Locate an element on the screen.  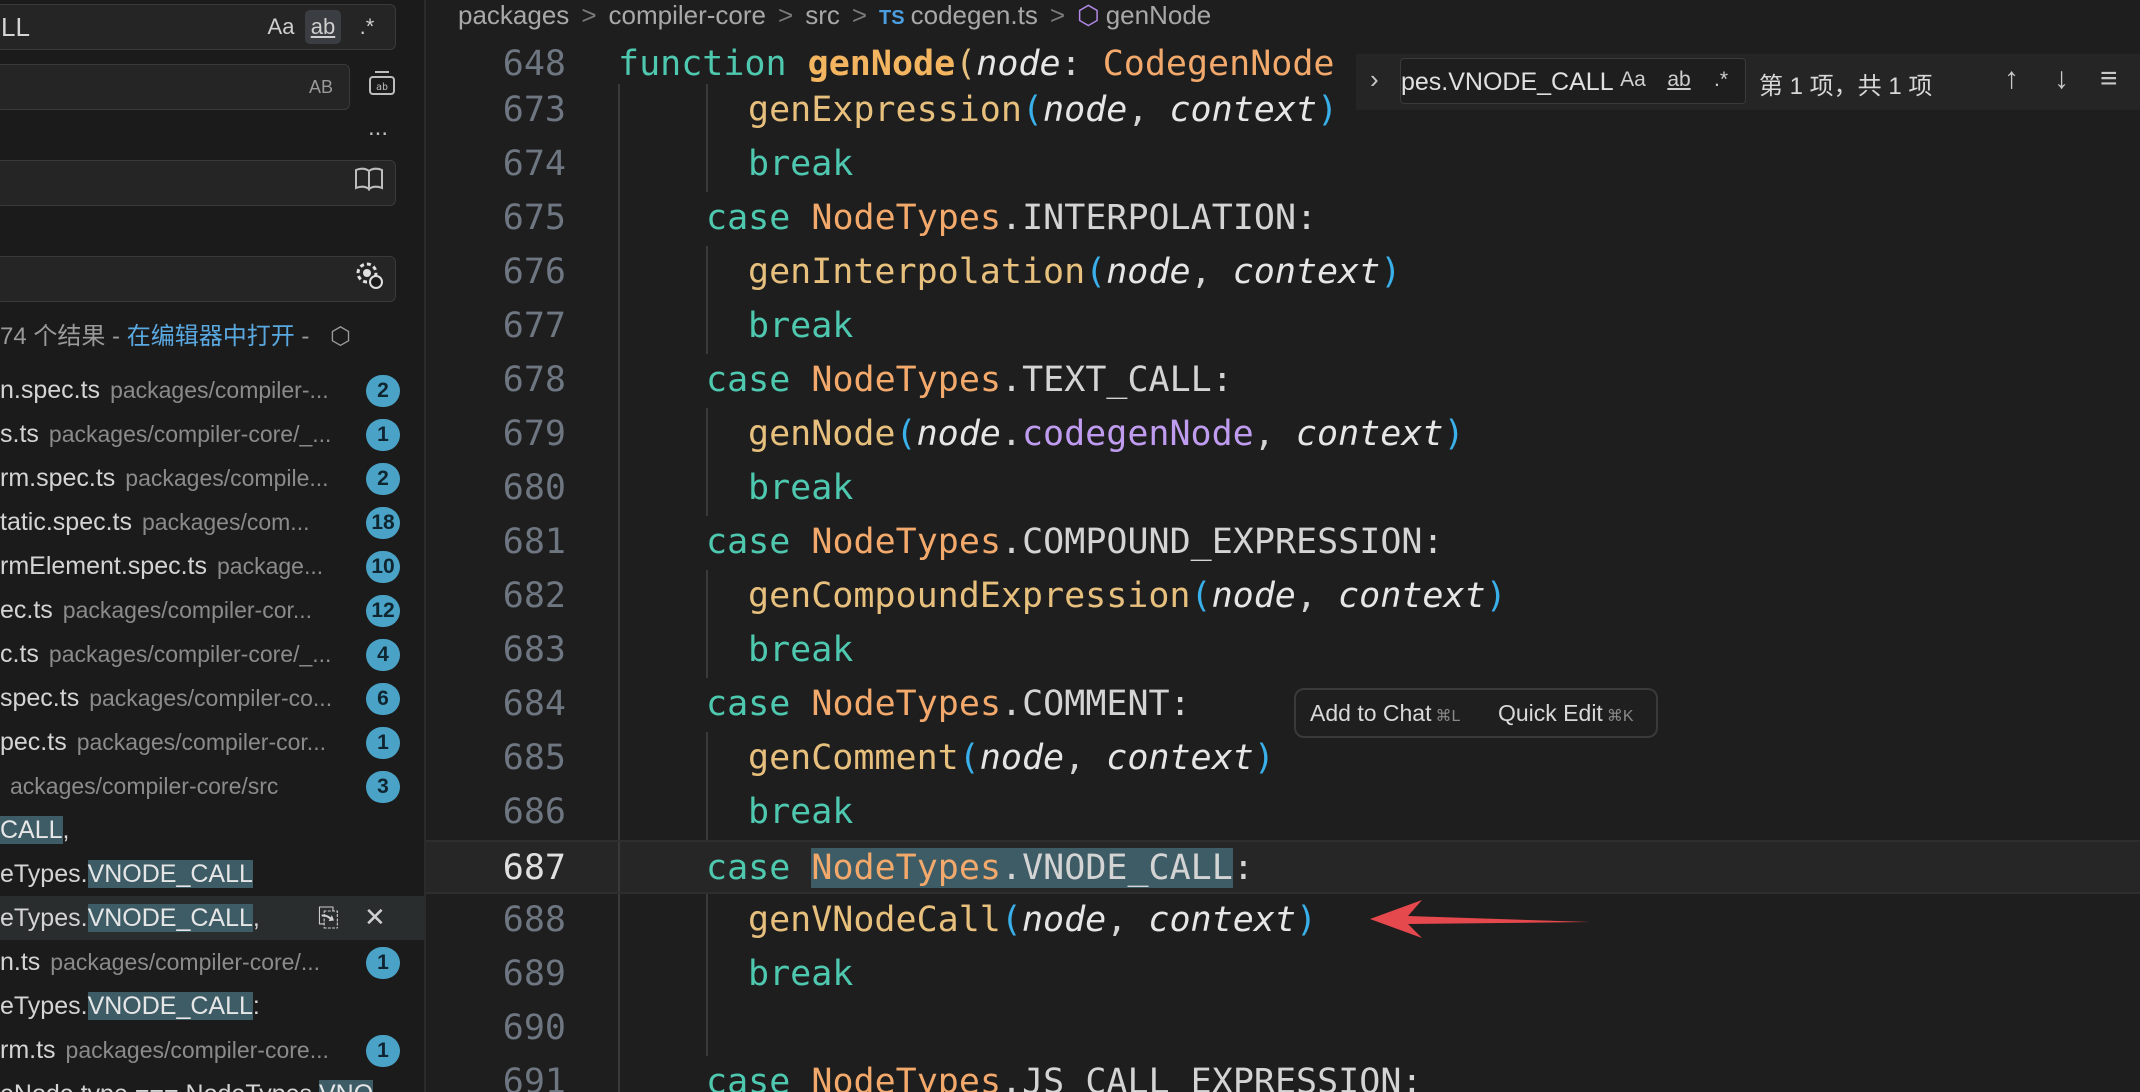
code-line: 688 genVNodeCall(node, context) is located at coordinates (1283, 921).